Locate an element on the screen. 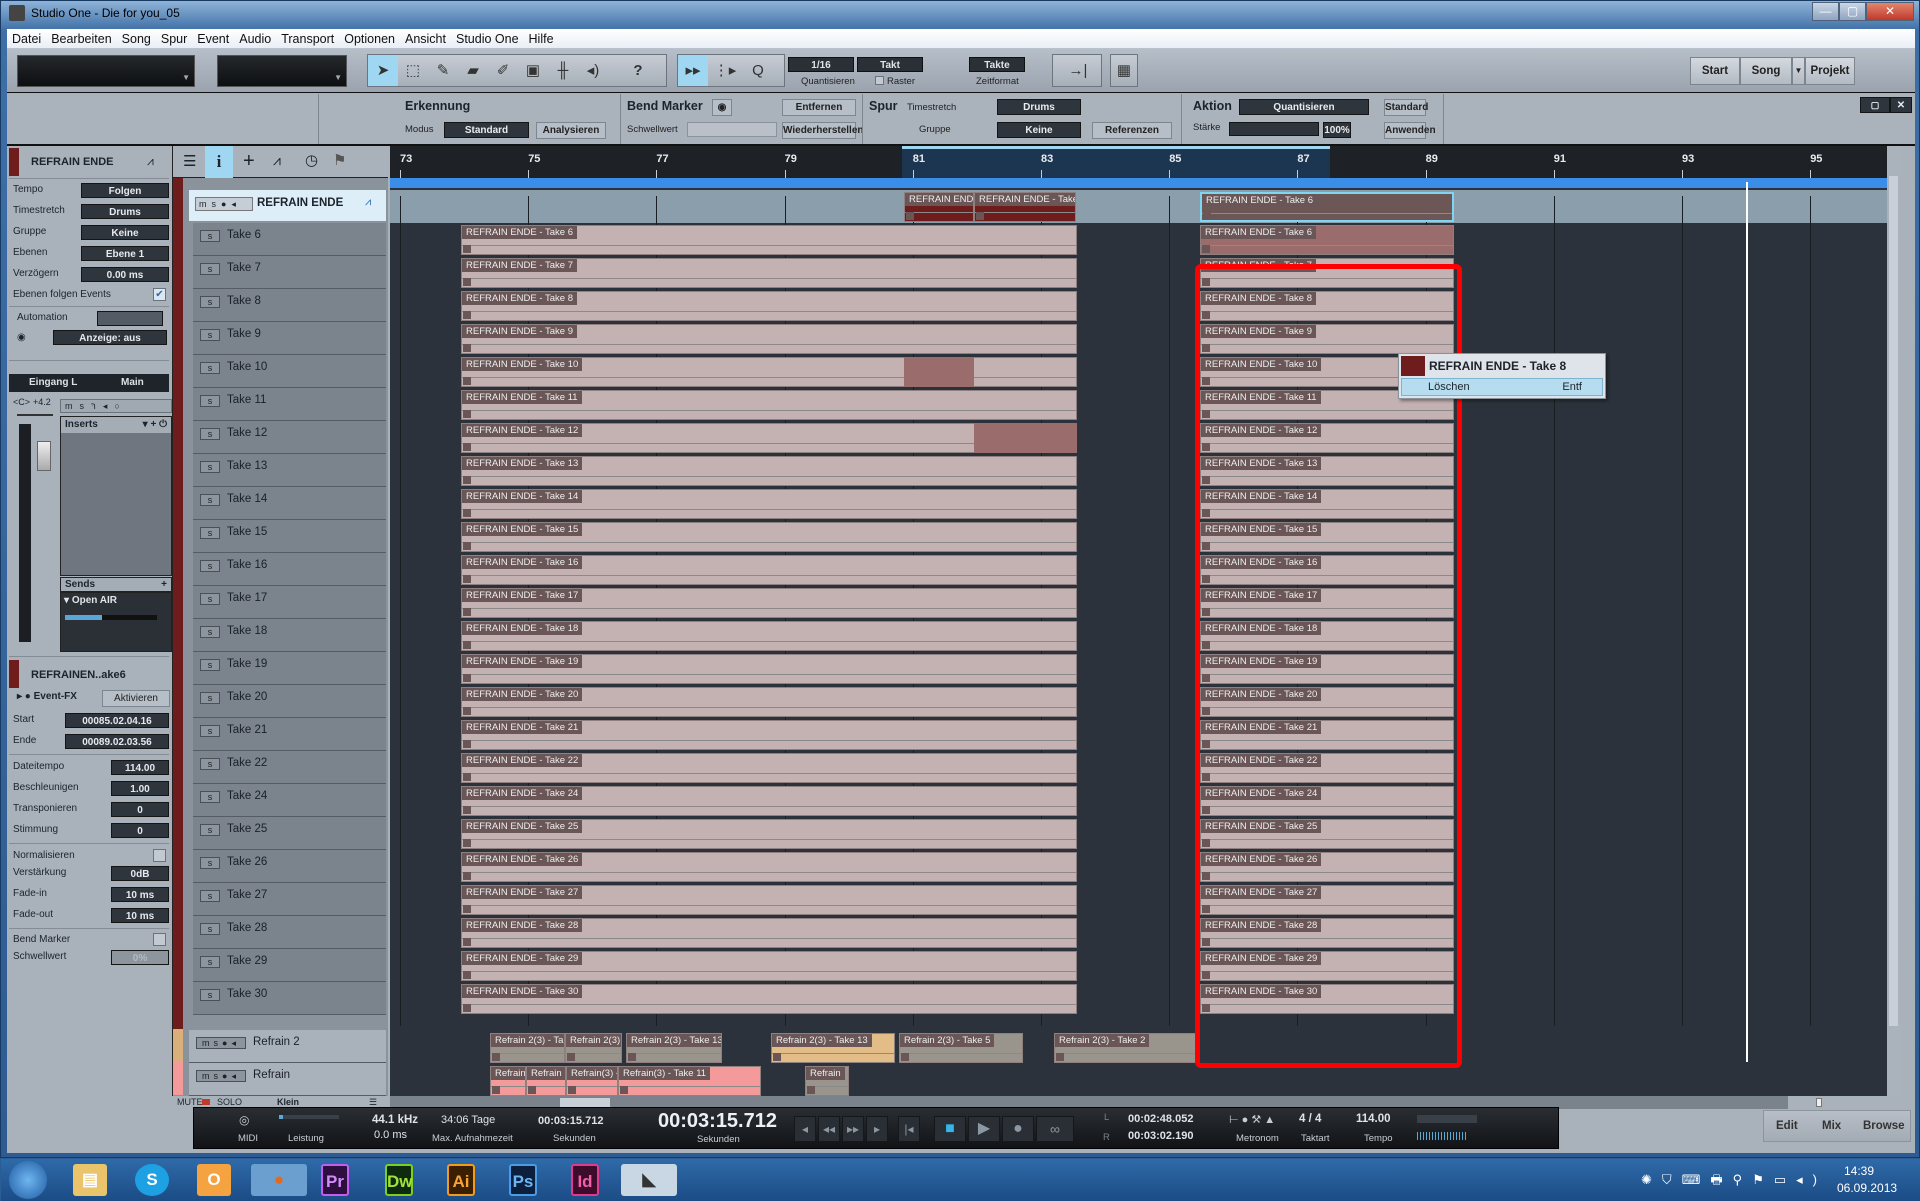 The height and width of the screenshot is (1201, 1920). take-lane-header: s Take 27 is located at coordinates (289, 899).